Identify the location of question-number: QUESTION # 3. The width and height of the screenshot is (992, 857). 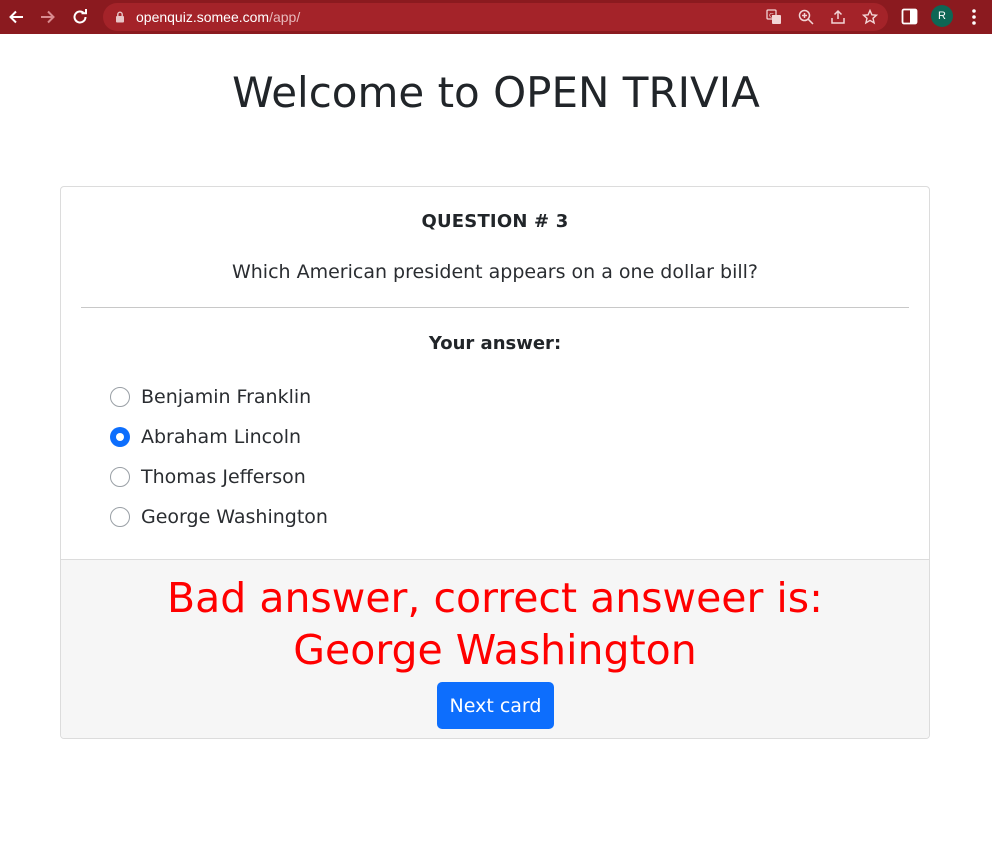
(495, 221).